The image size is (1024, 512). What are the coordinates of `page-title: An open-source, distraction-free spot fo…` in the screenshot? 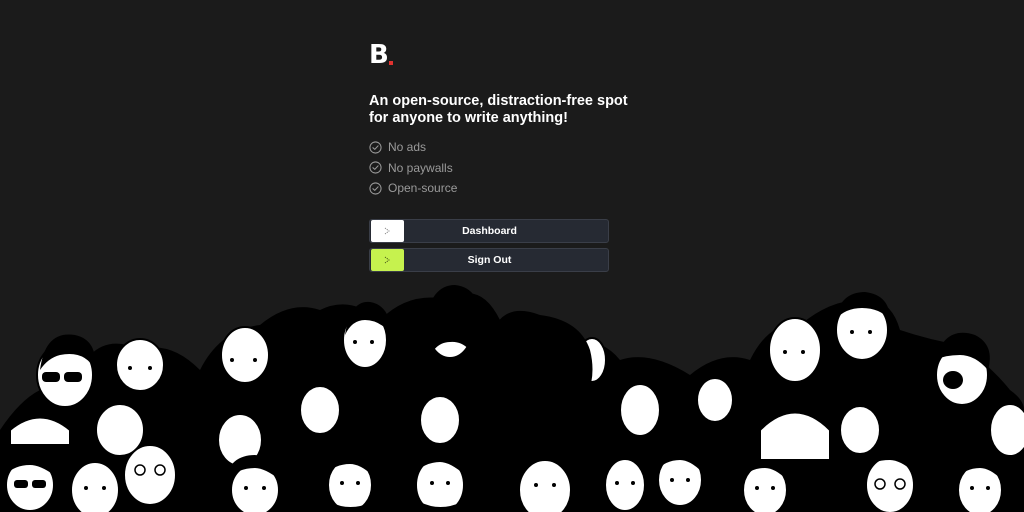 It's located at (498, 109).